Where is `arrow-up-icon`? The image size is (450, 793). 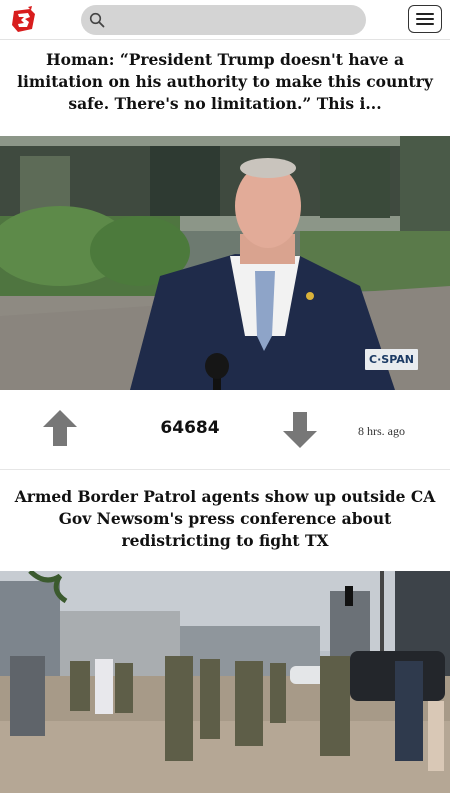
arrow-up-icon is located at coordinates (60, 428).